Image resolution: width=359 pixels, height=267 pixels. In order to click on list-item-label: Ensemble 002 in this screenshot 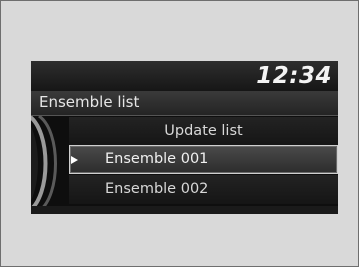, I will do `click(157, 189)`.